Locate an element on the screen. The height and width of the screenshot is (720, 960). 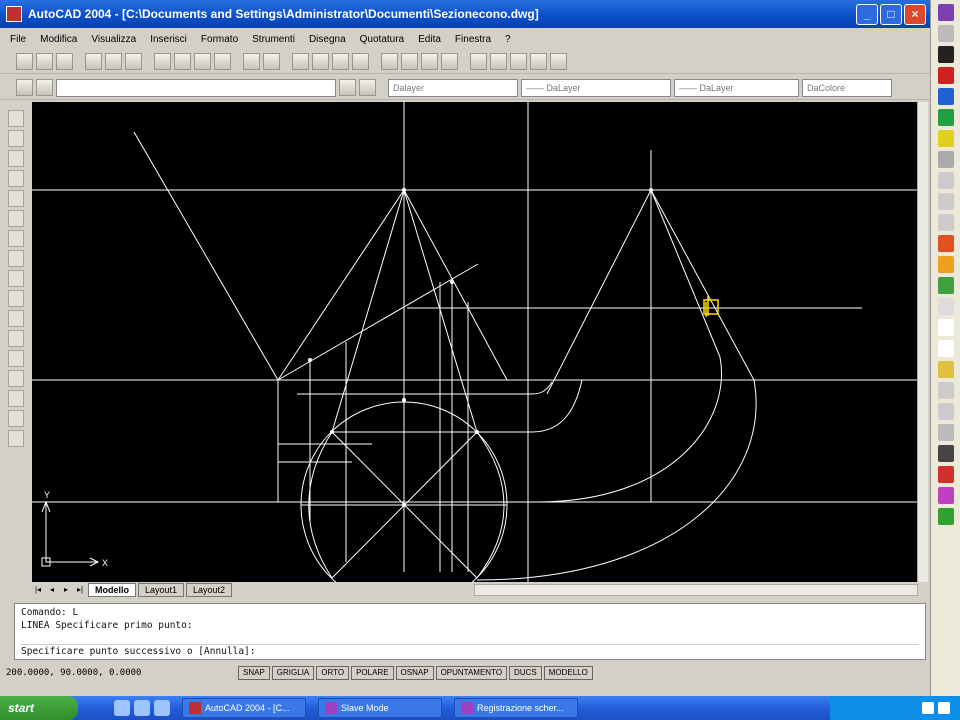
vertical-scrollbar is located at coordinates (922, 342).